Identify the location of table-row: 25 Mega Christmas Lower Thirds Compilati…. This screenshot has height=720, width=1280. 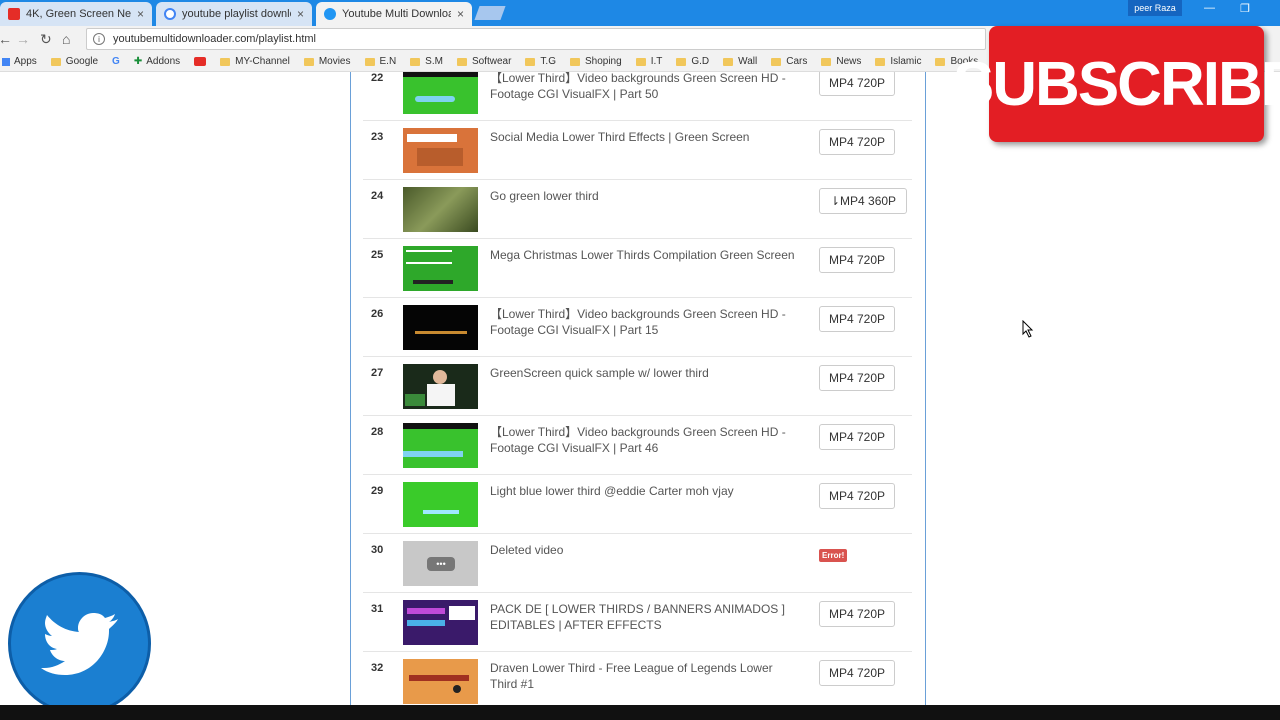
(637, 268).